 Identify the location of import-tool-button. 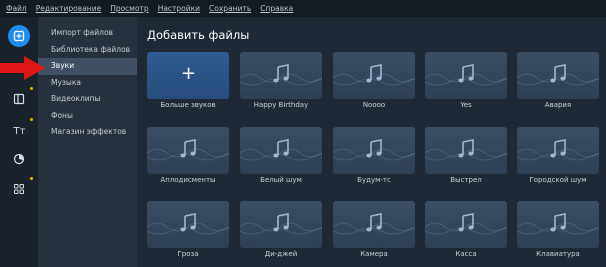
(19, 36).